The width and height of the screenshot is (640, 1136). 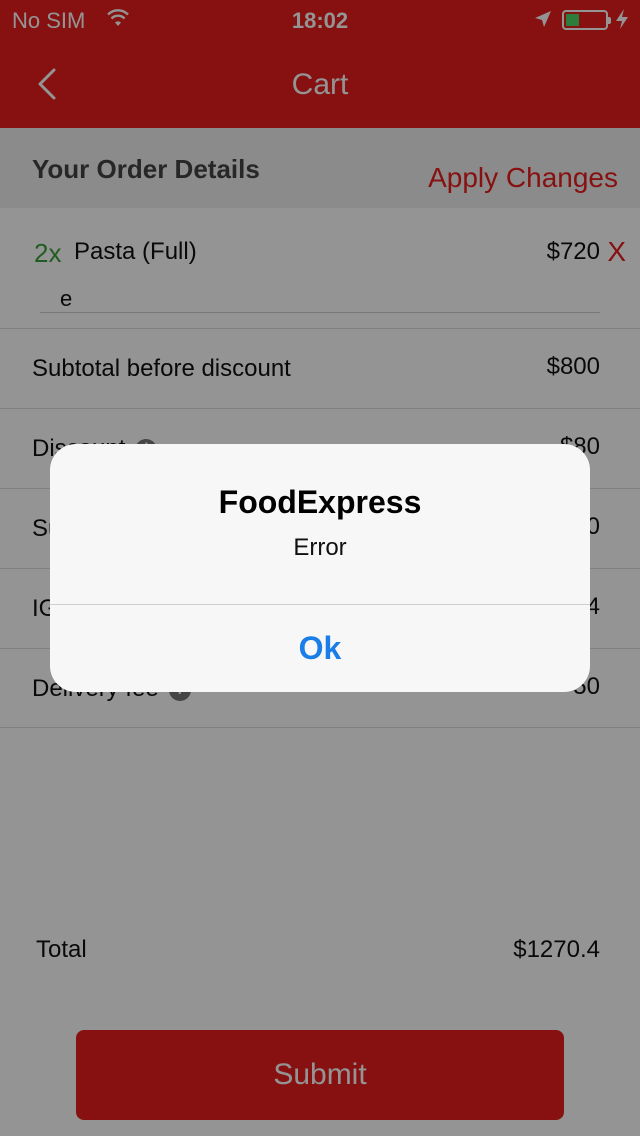 I want to click on alert-ok-button: Ok, so click(x=320, y=648).